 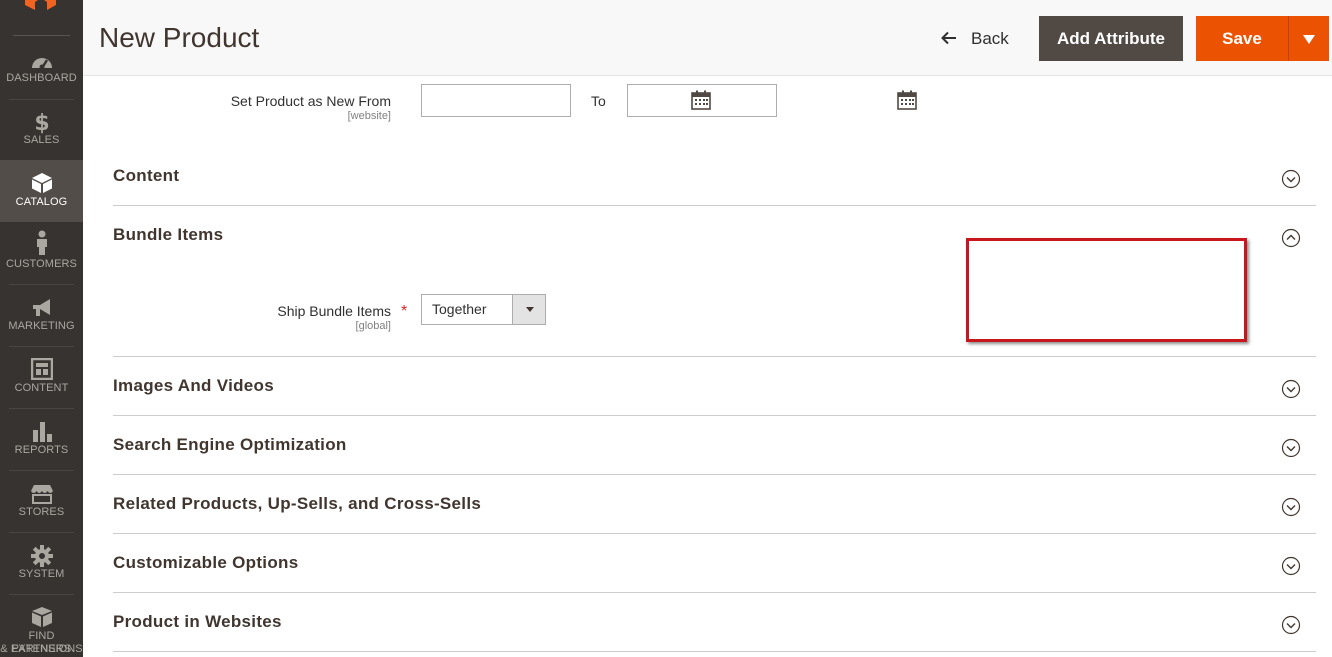 What do you see at coordinates (598, 101) in the screenshot?
I see `new-to-label: To` at bounding box center [598, 101].